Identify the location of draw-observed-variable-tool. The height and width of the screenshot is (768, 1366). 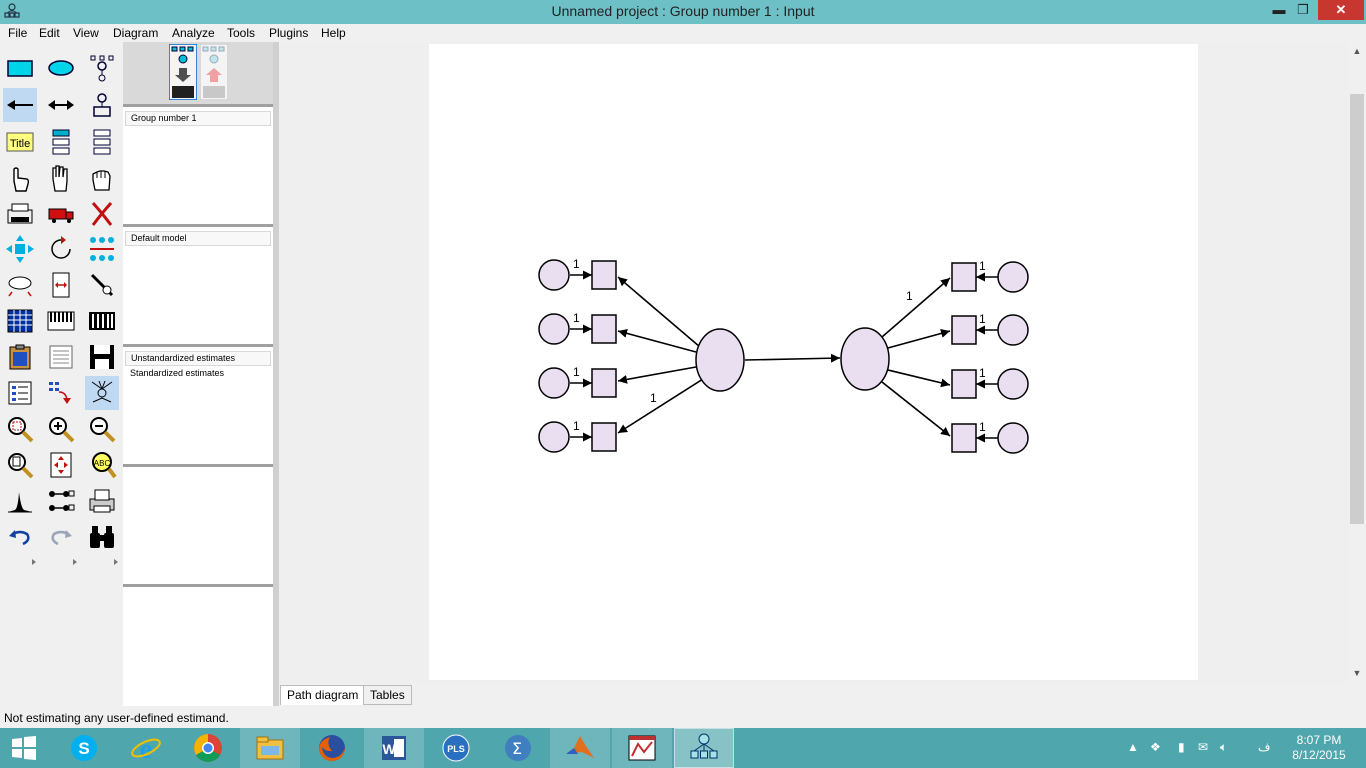
(20, 68).